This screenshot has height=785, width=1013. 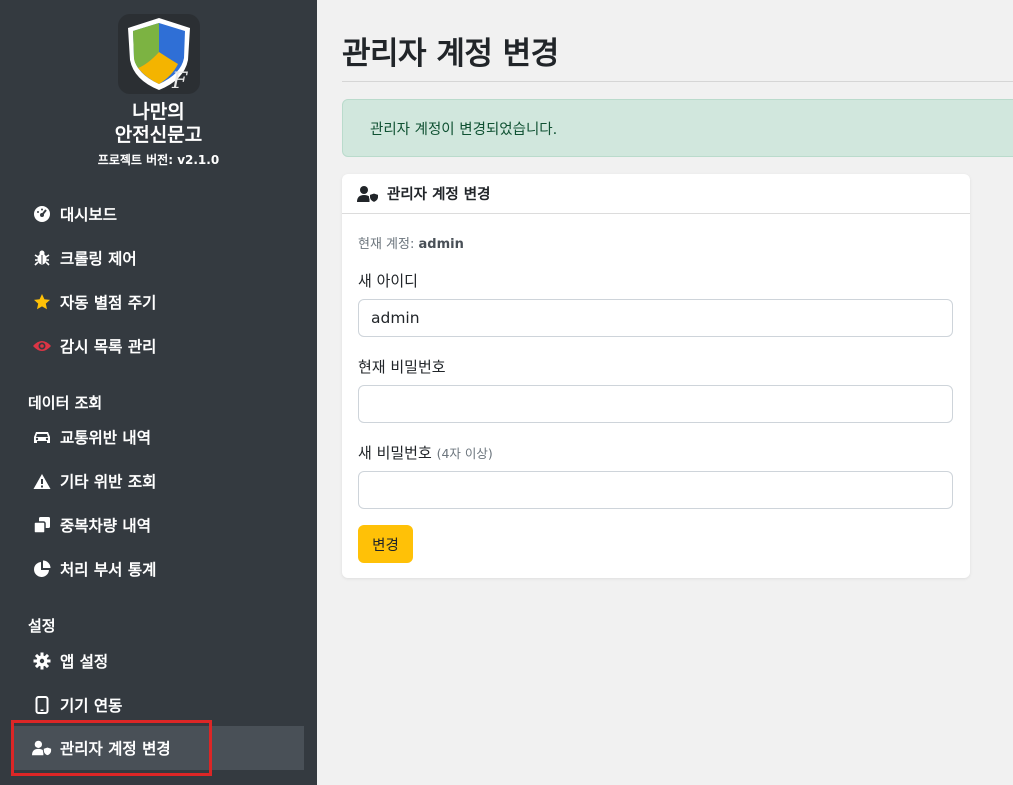 I want to click on success-alert: 관리자 계정이 변경되었습니다., so click(x=677, y=128).